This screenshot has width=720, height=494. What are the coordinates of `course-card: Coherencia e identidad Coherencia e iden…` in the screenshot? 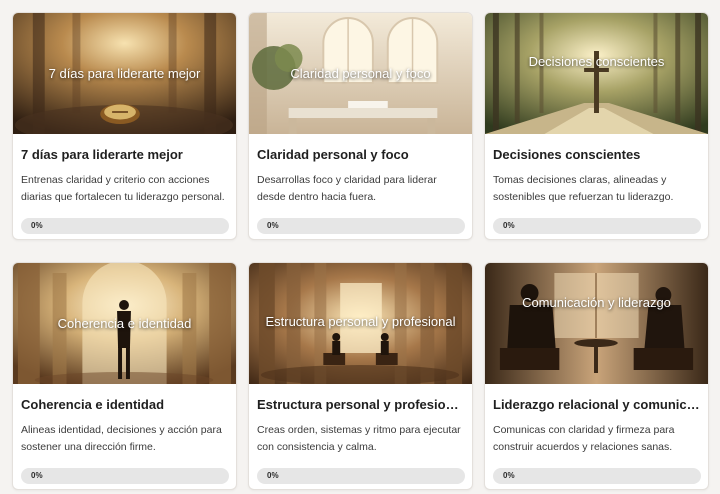 It's located at (124, 376).